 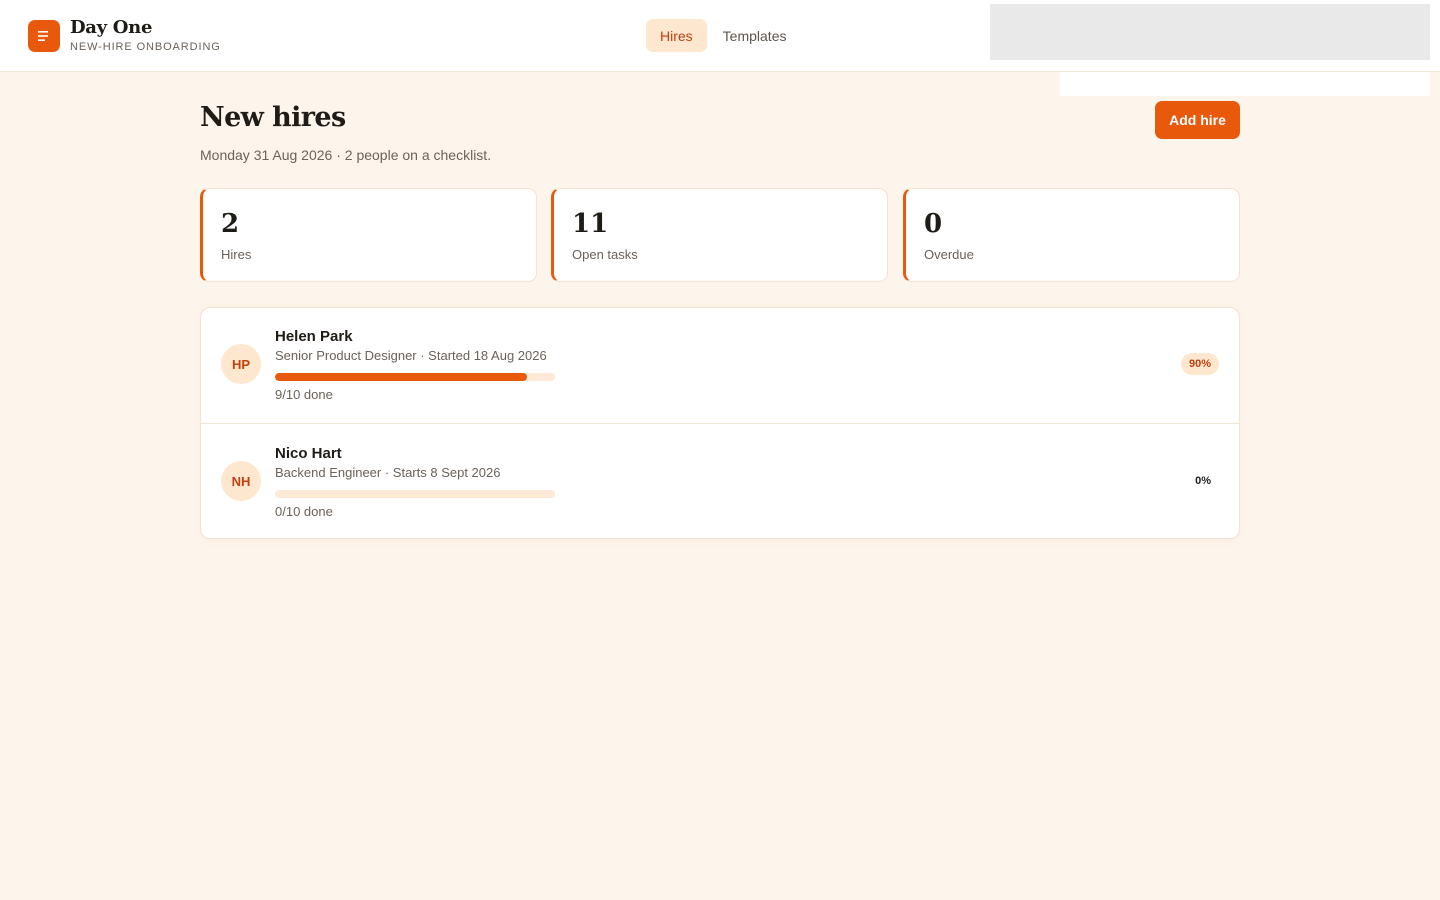 What do you see at coordinates (755, 35) in the screenshot?
I see `tab-templates: Templates` at bounding box center [755, 35].